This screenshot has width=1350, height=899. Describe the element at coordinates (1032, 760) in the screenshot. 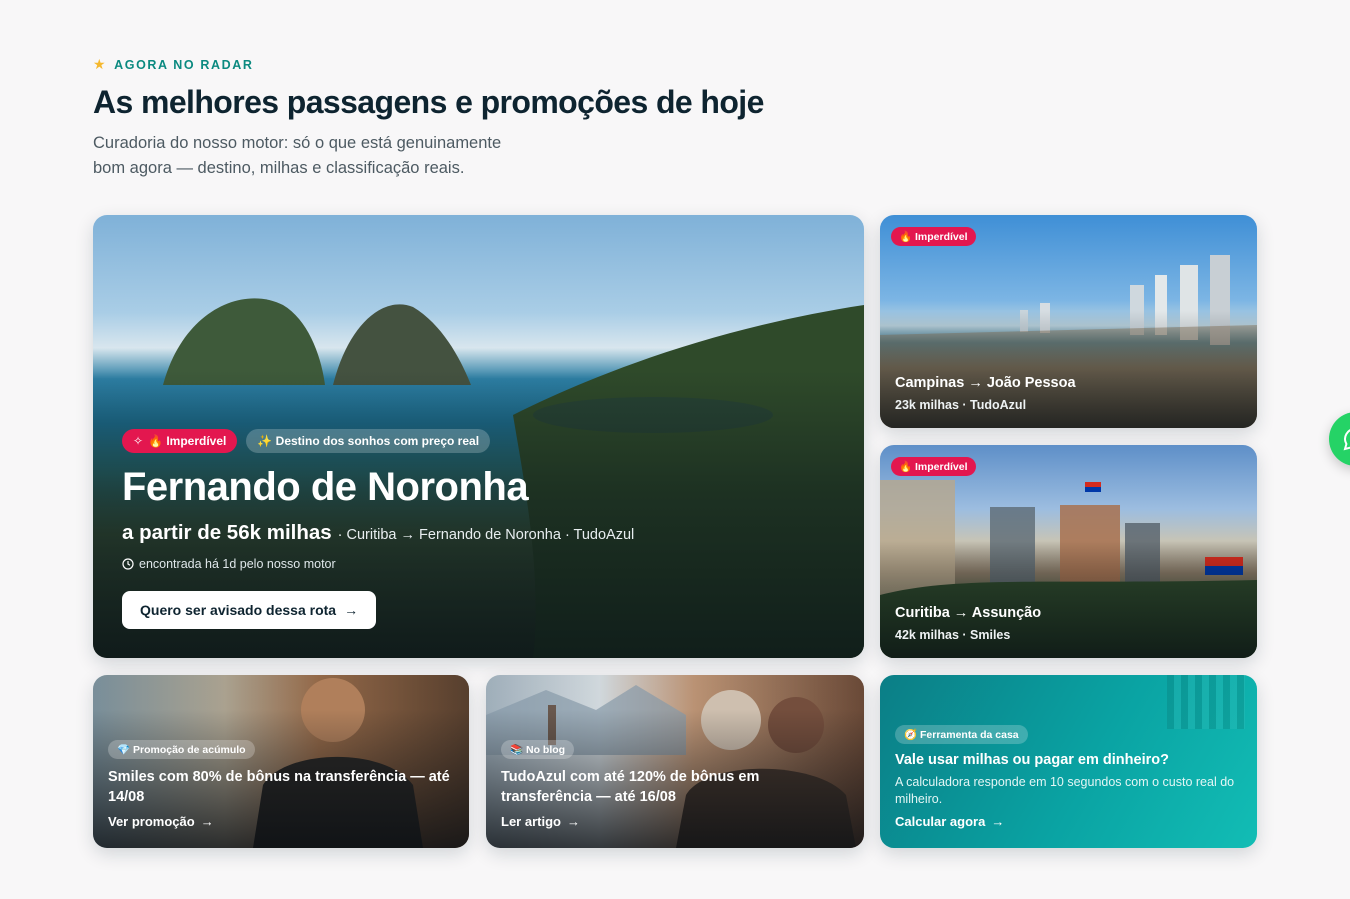

I see `tool-title: Vale usar milhas ou pagar em dinheiro?` at that location.